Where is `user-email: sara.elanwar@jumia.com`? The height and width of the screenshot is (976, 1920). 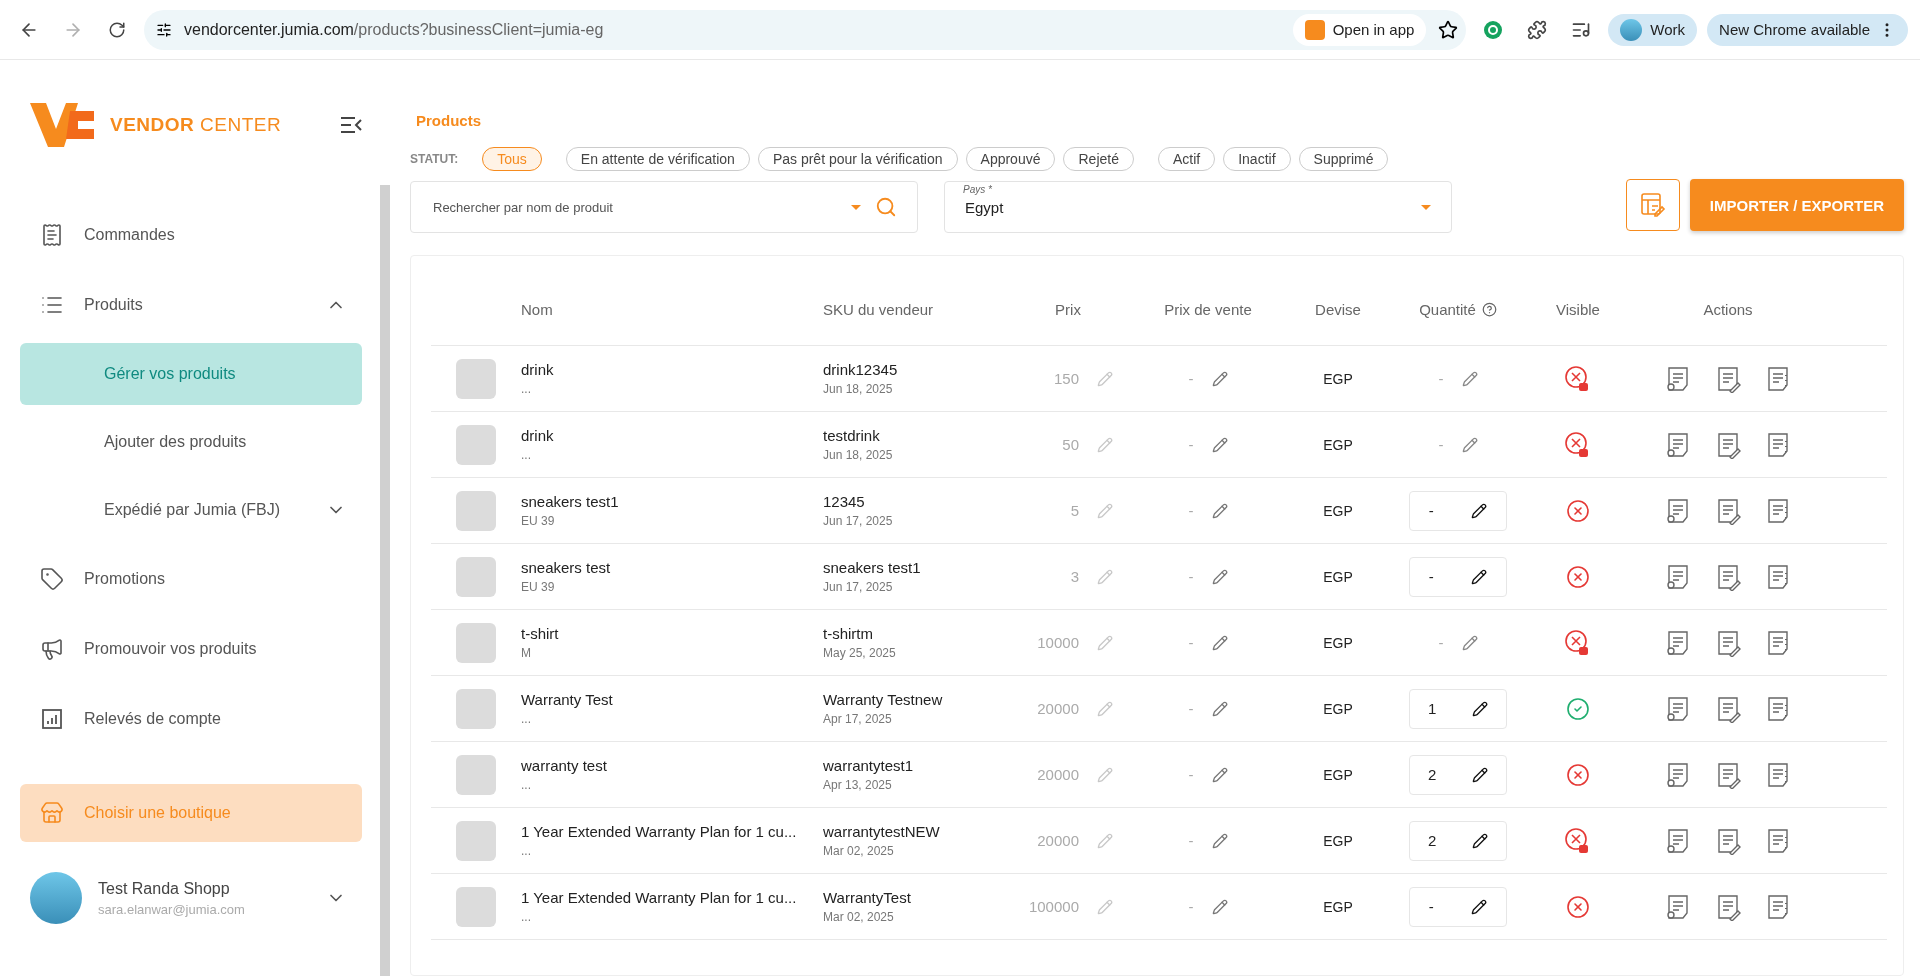
user-email: sara.elanwar@jumia.com is located at coordinates (172, 909).